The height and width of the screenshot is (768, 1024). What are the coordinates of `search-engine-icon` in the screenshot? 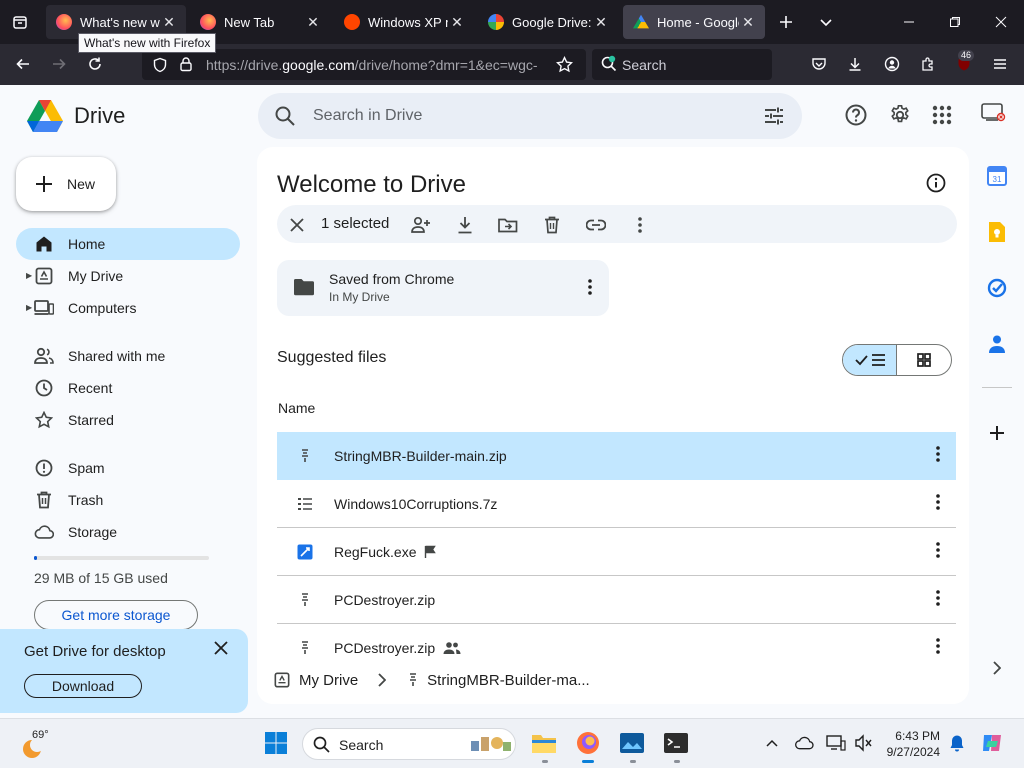 It's located at (609, 64).